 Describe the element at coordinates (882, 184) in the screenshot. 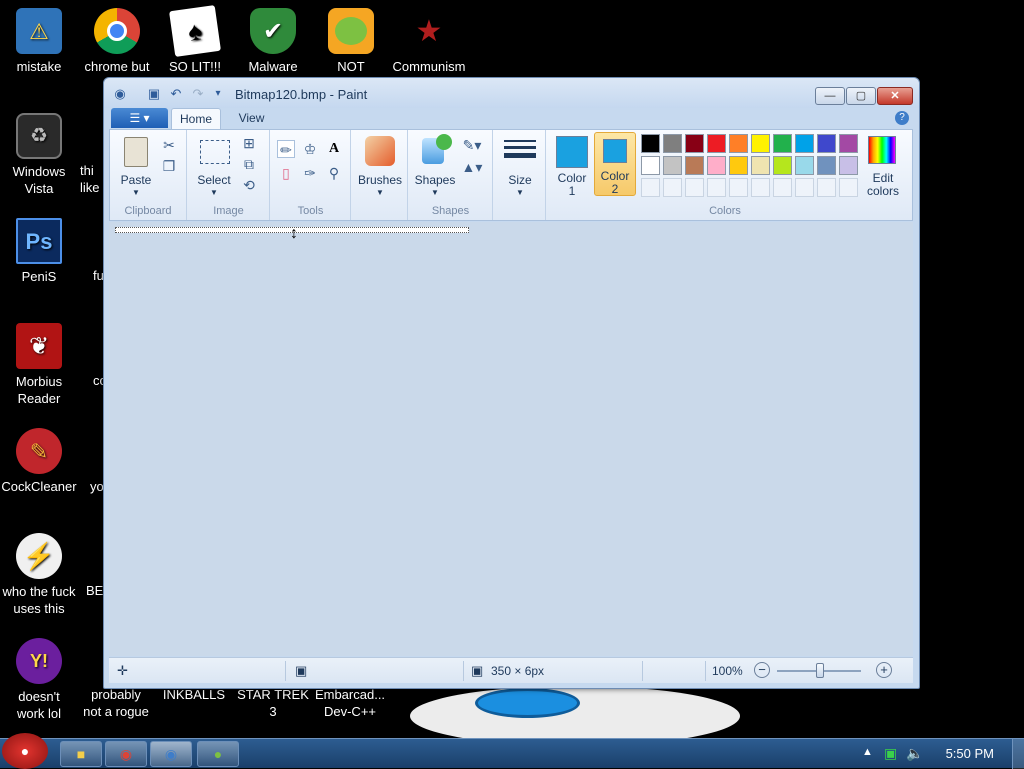

I see `edit-colors-label: Edit colors` at that location.